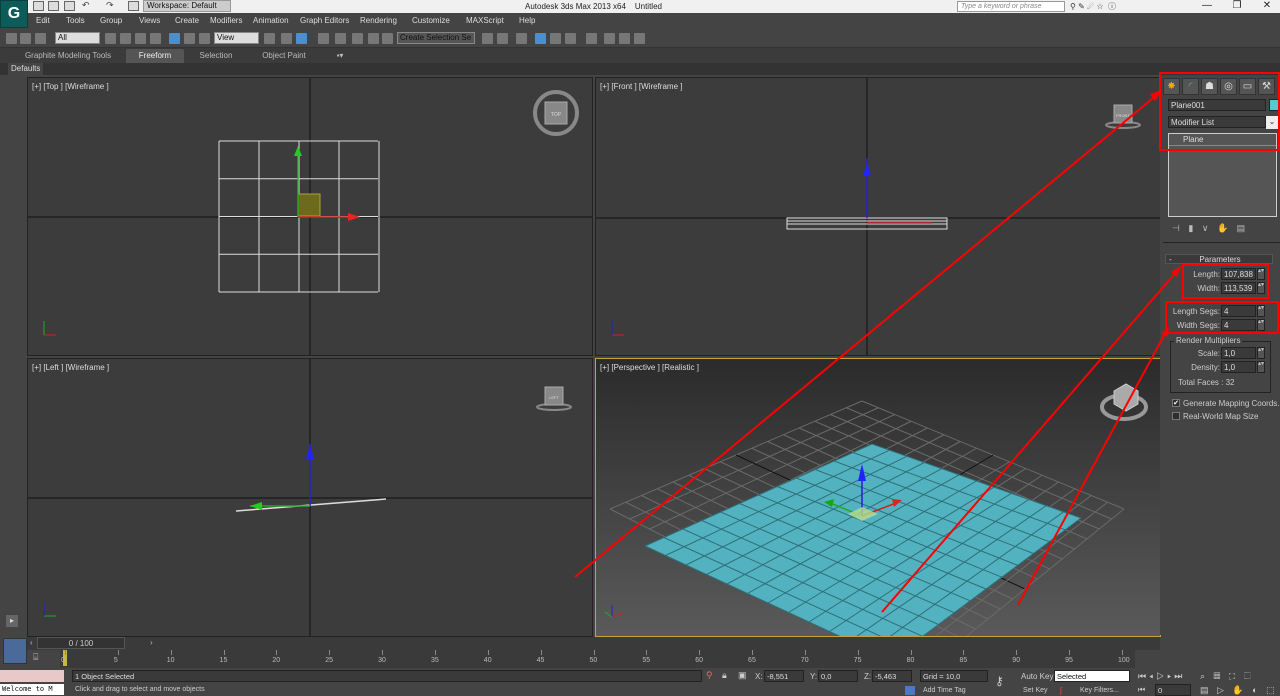  What do you see at coordinates (378, 20) in the screenshot?
I see `menu-rendering: Rendering` at bounding box center [378, 20].